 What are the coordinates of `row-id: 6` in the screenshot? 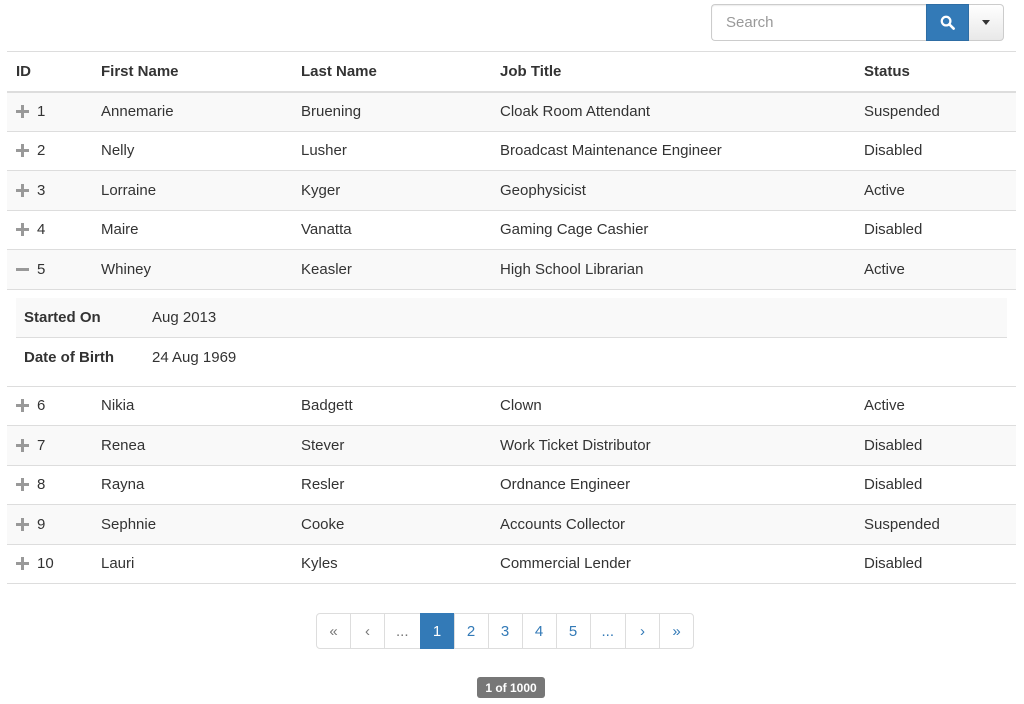 It's located at (41, 406).